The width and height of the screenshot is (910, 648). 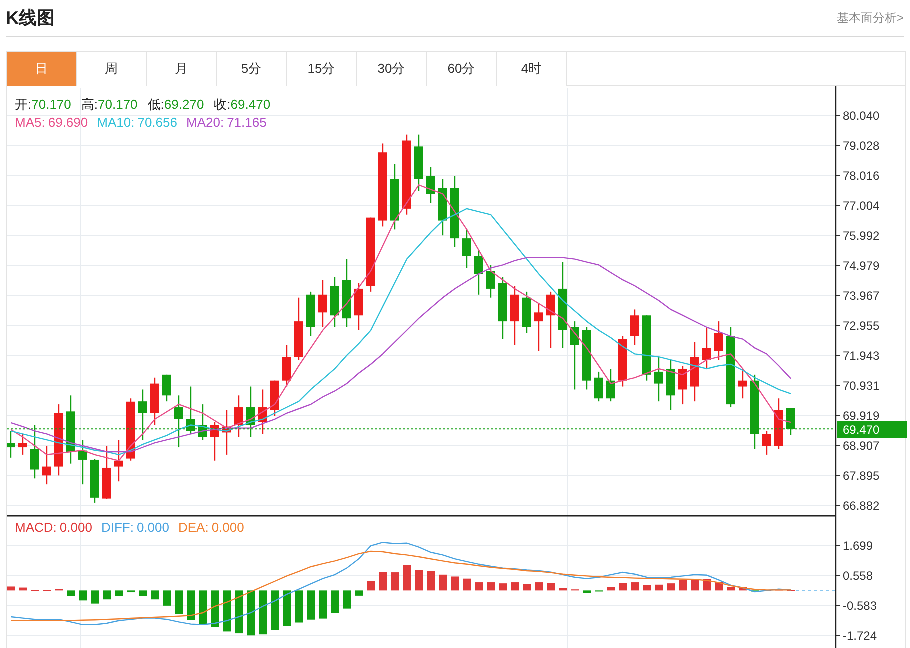 I want to click on legend-label: 收:, so click(x=222, y=105).